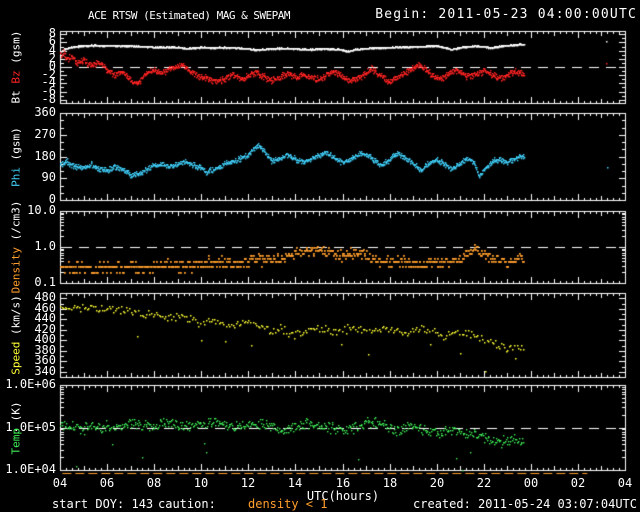  I want to click on axis-caption-part: (km/s), so click(16, 318).